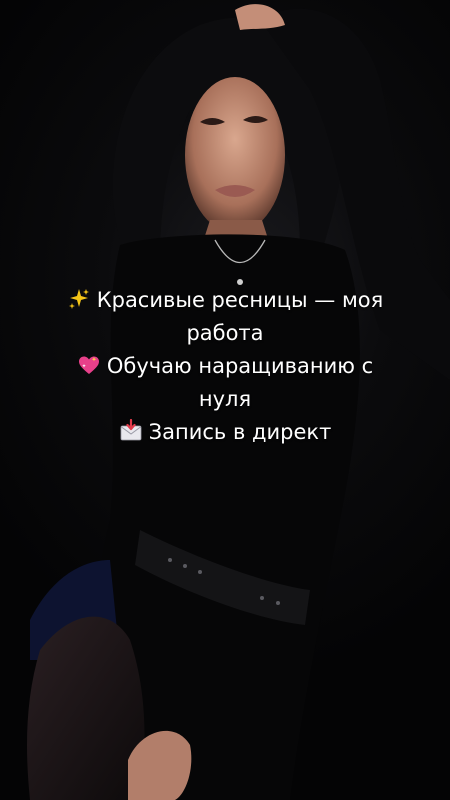 Image resolution: width=450 pixels, height=800 pixels. Describe the element at coordinates (78, 299) in the screenshot. I see `sparkles-icon` at that location.